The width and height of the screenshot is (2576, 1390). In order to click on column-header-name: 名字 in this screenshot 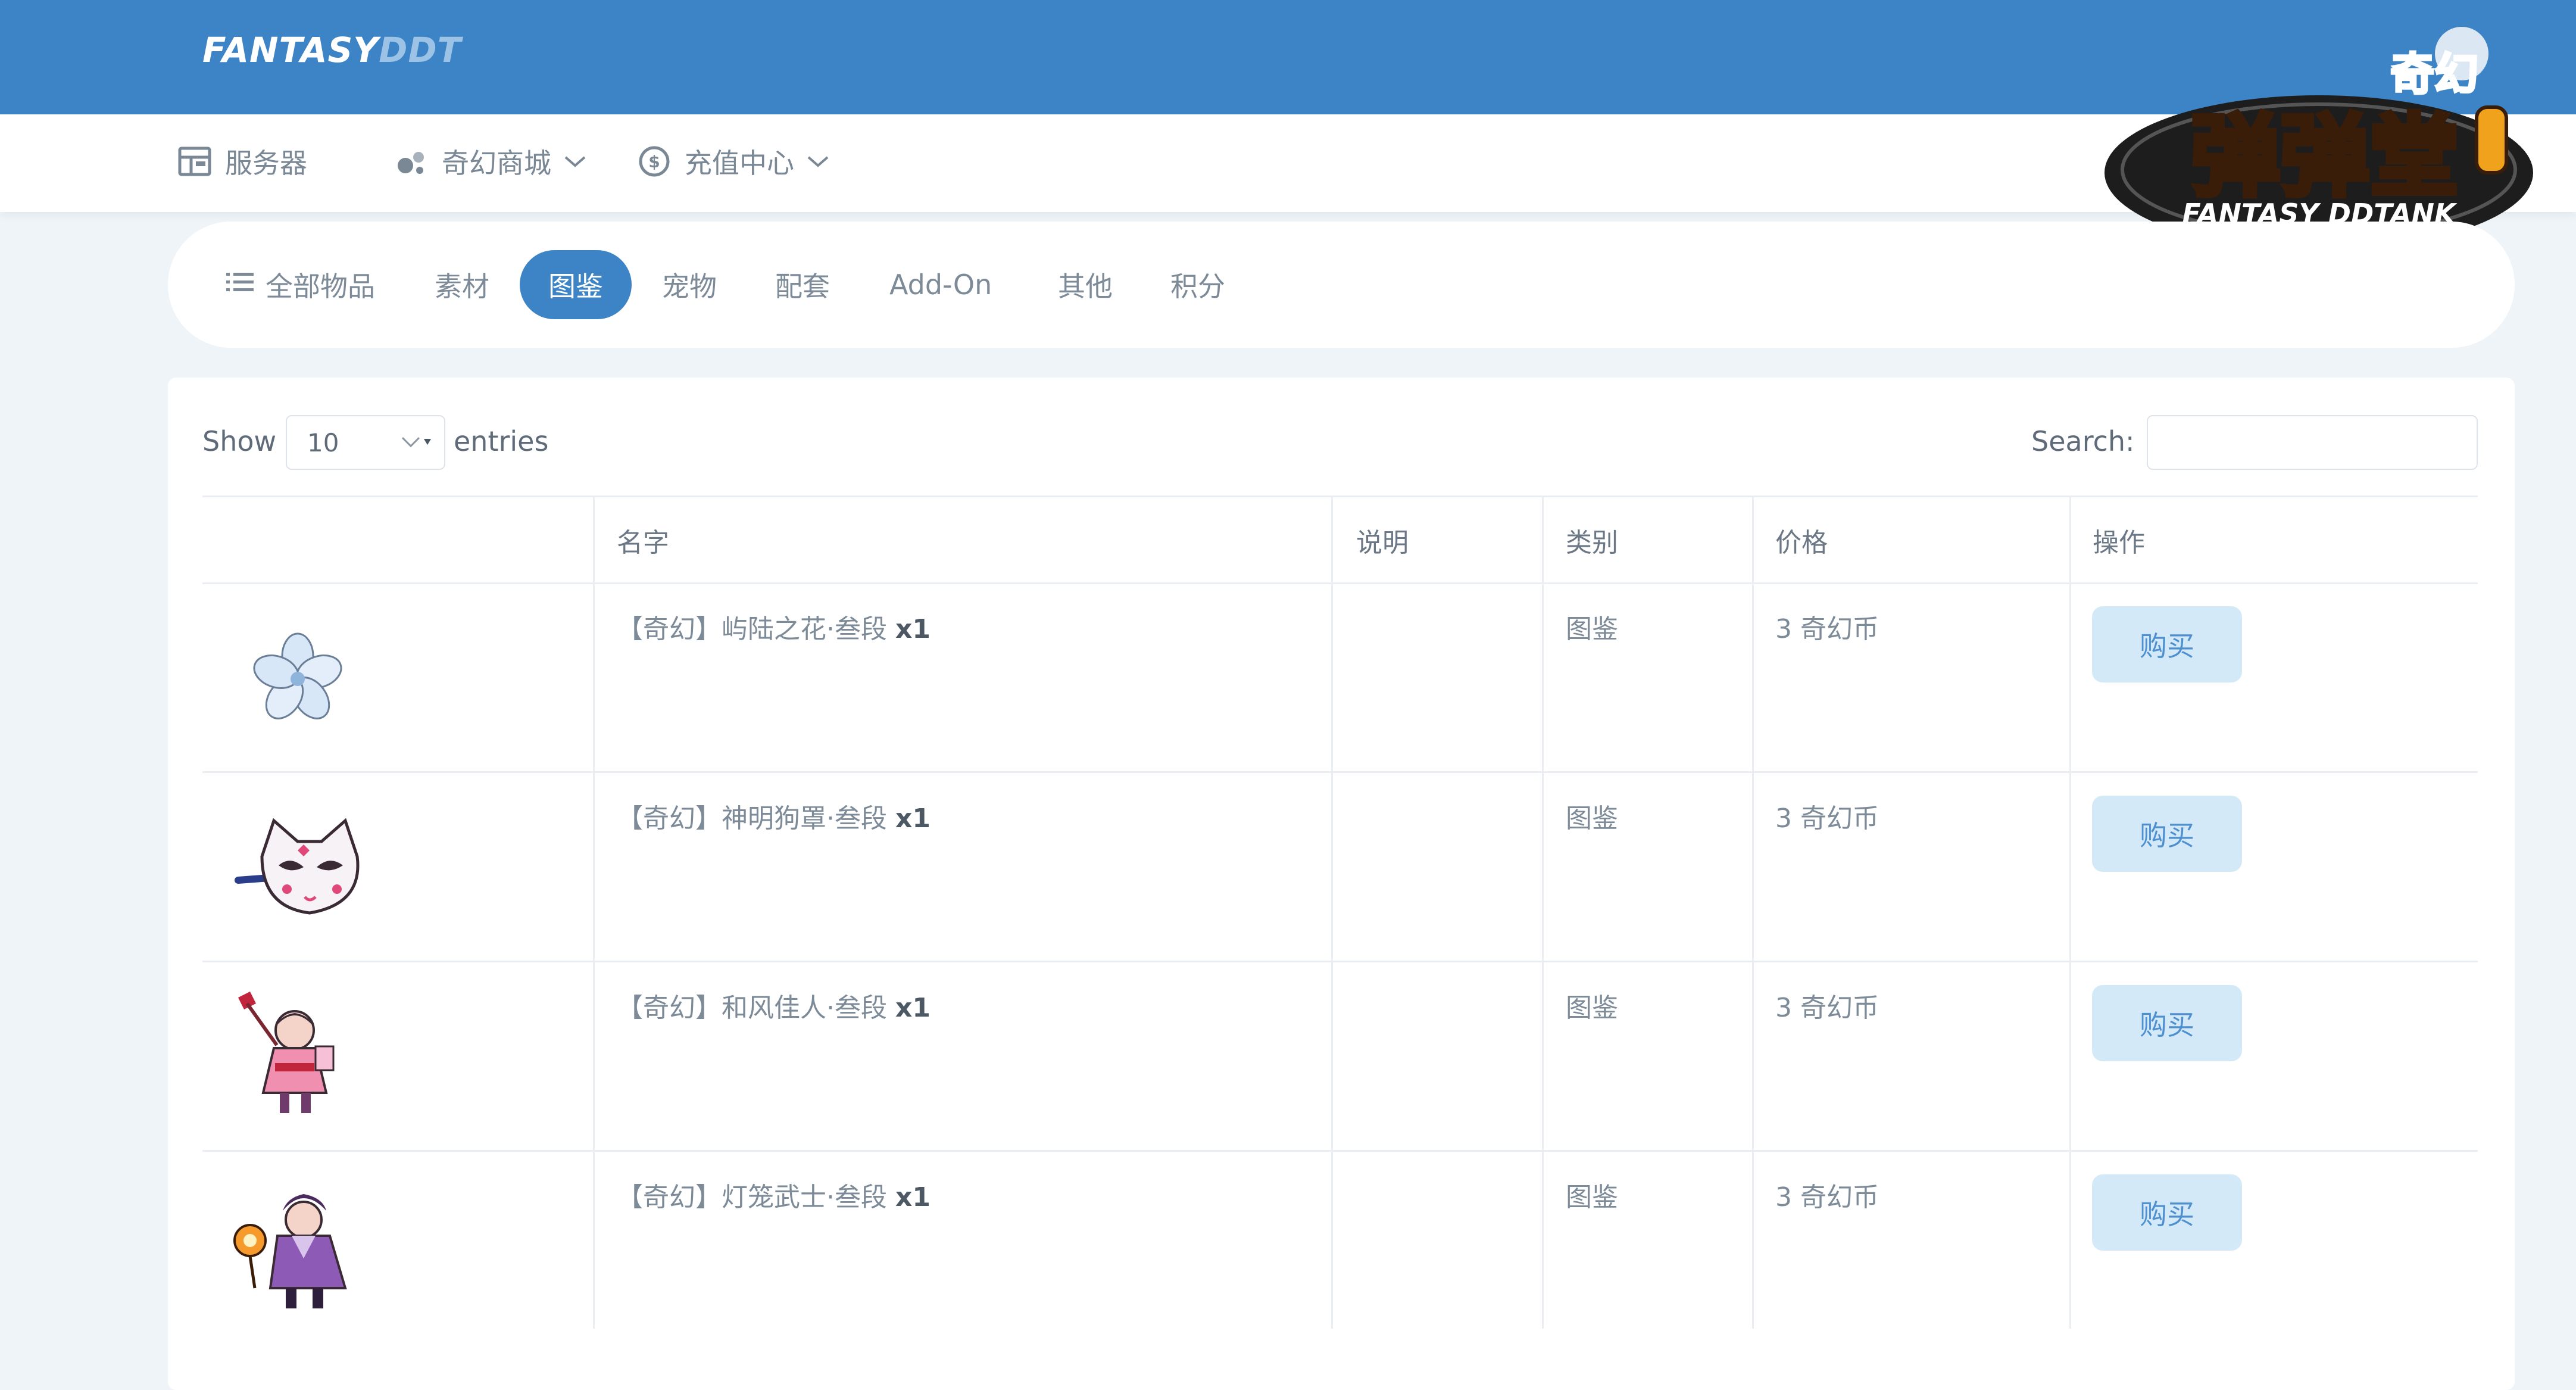, I will do `click(643, 540)`.